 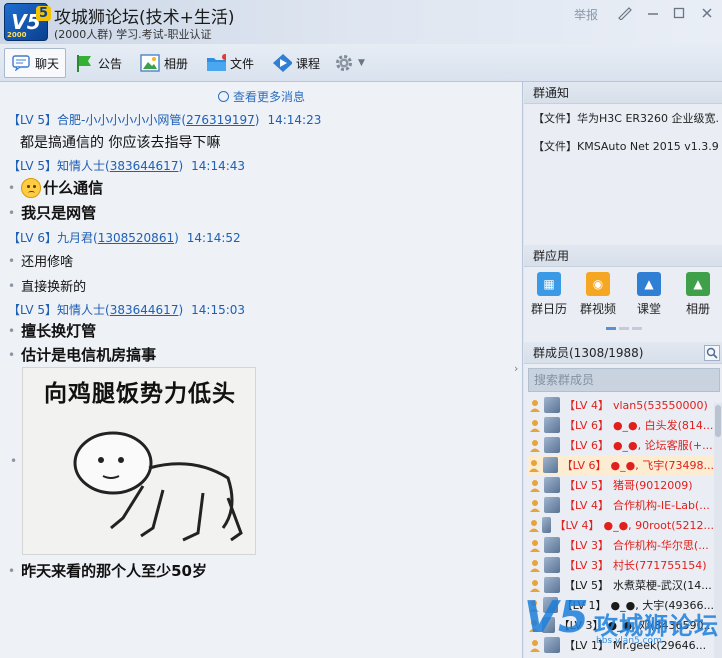 What do you see at coordinates (598, 294) in the screenshot?
I see `app-video: ◉ 群视频` at bounding box center [598, 294].